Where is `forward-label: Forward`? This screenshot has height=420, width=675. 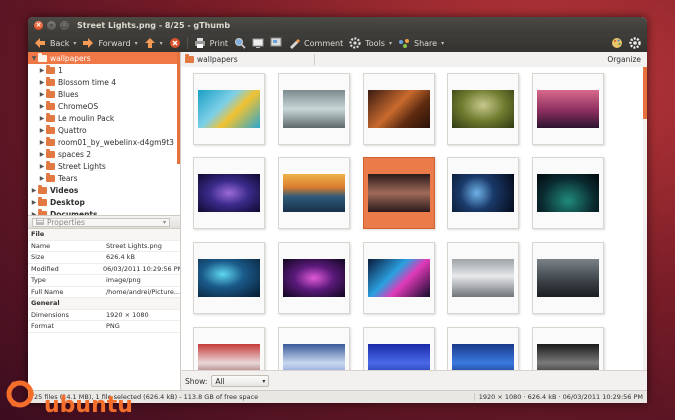 forward-label: Forward is located at coordinates (114, 43).